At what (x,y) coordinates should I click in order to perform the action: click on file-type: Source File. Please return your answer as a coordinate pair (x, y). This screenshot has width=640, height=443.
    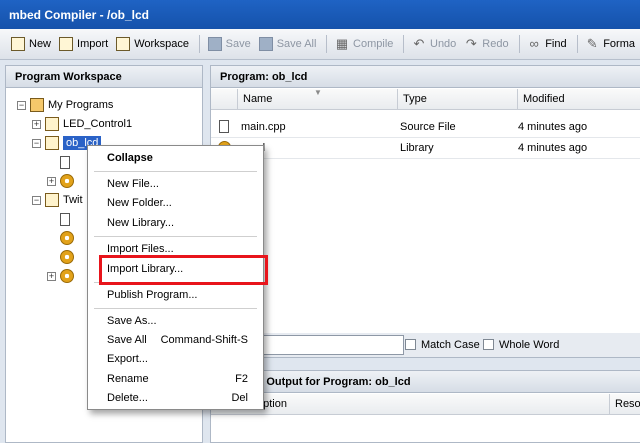
    Looking at the image, I should click on (428, 127).